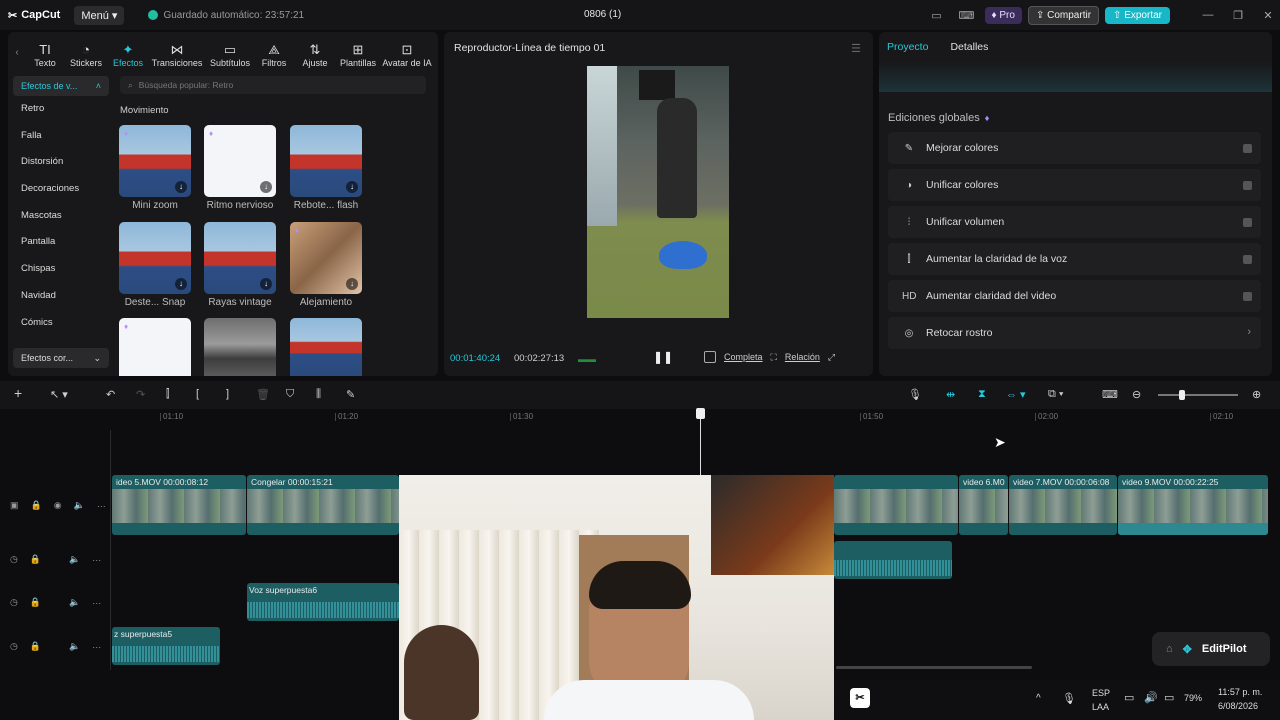 This screenshot has width=1280, height=720. I want to click on row-unify-volume: ⫶ Unificar volumen, so click(1074, 222).